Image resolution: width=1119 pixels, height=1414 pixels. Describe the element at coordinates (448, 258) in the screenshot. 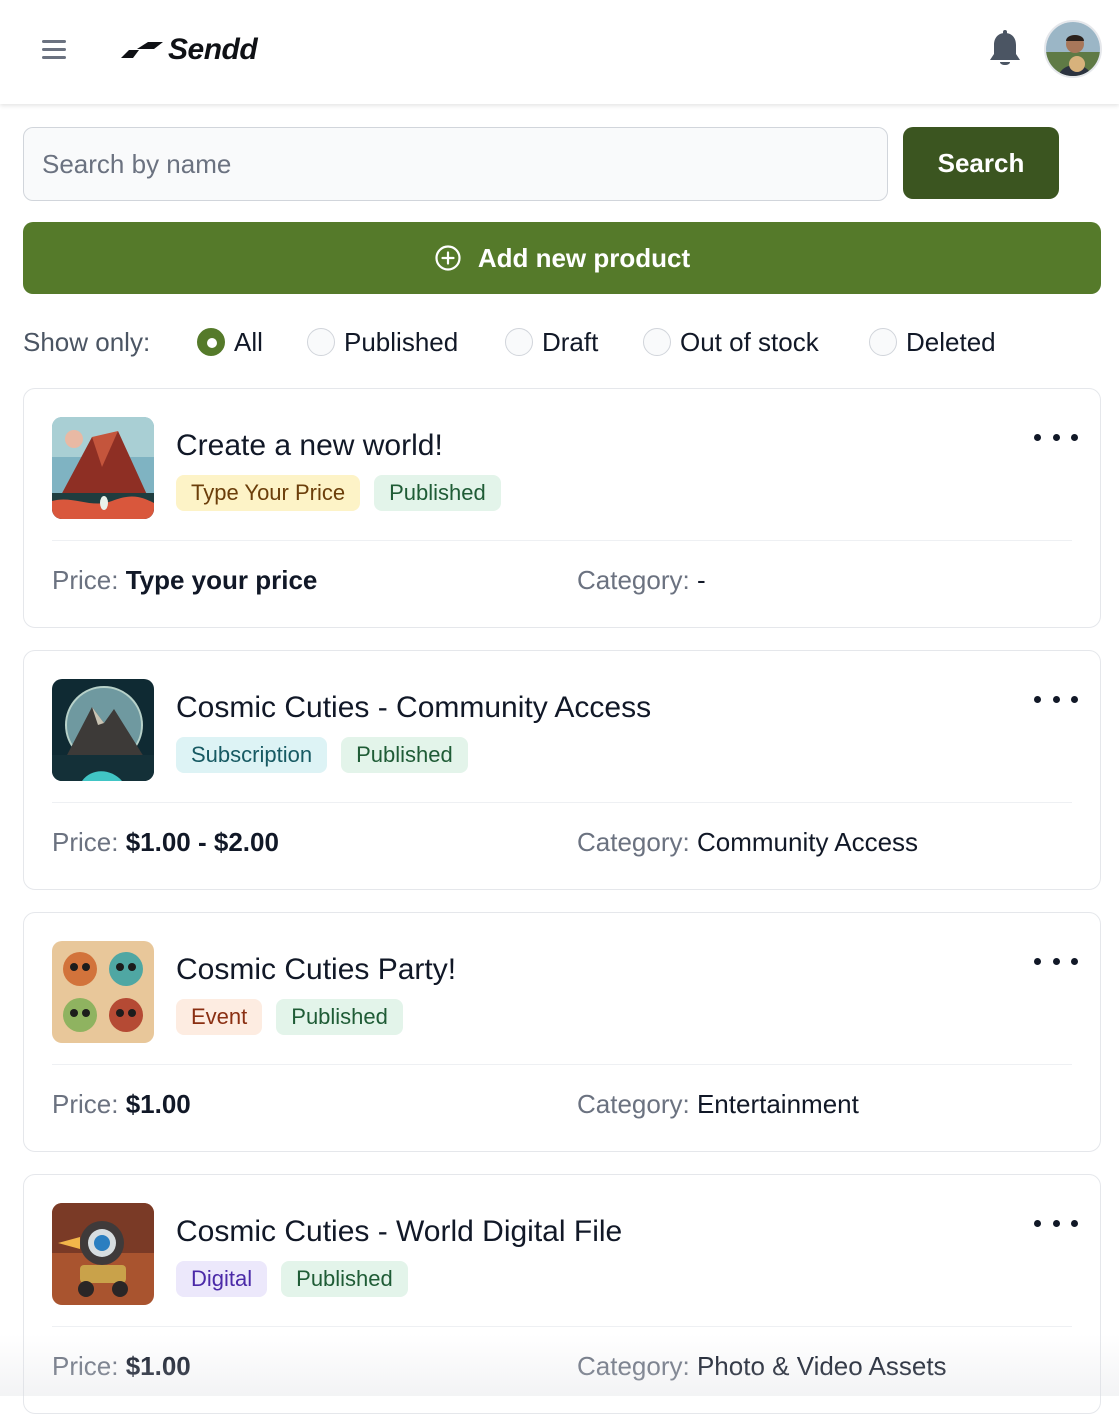

I see `plus-circle-icon` at that location.